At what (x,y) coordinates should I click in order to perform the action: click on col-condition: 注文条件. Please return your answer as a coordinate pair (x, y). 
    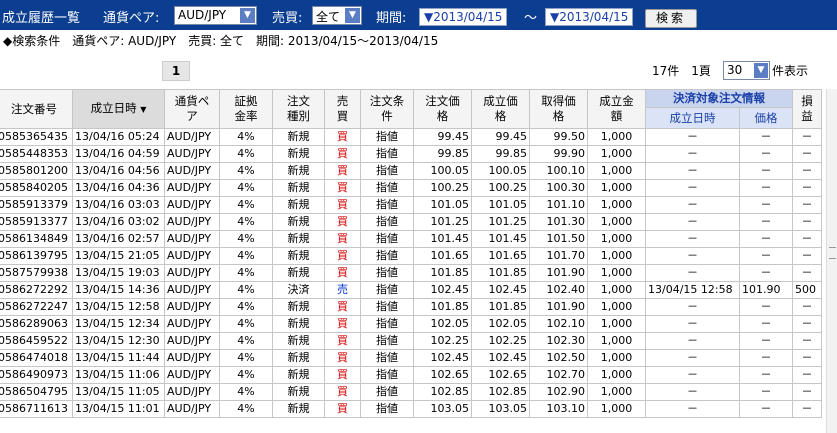
    Looking at the image, I should click on (387, 109).